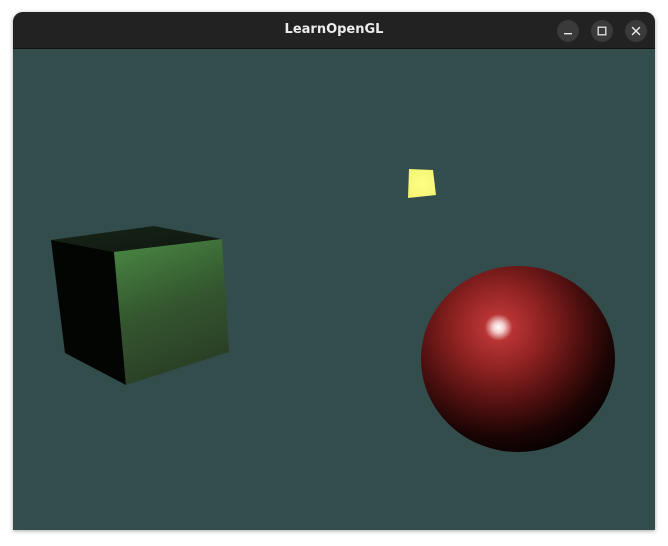  Describe the element at coordinates (334, 30) in the screenshot. I see `title-bar: LearnOpenGL` at that location.